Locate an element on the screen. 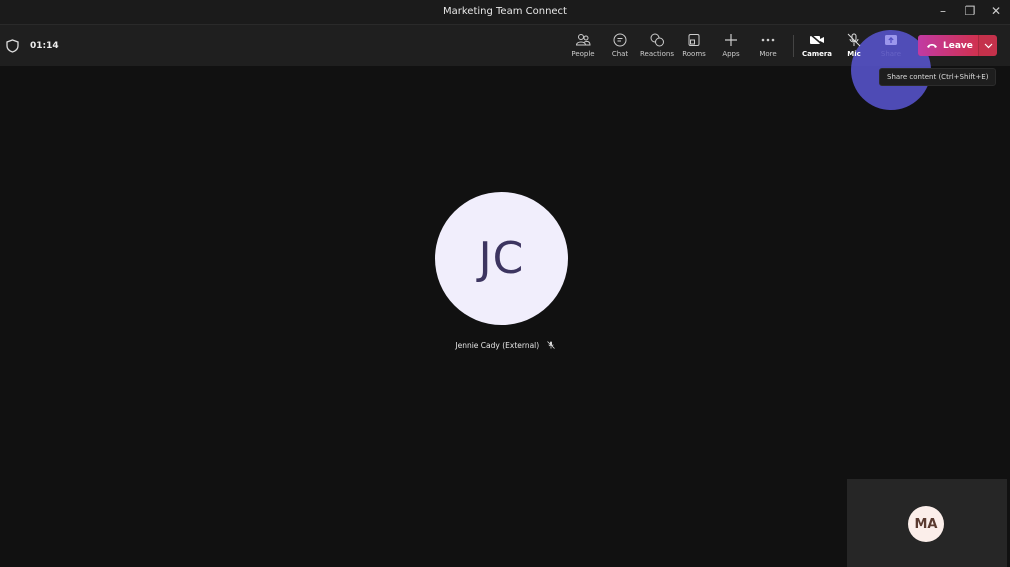  self-view-tile: MA is located at coordinates (927, 523).